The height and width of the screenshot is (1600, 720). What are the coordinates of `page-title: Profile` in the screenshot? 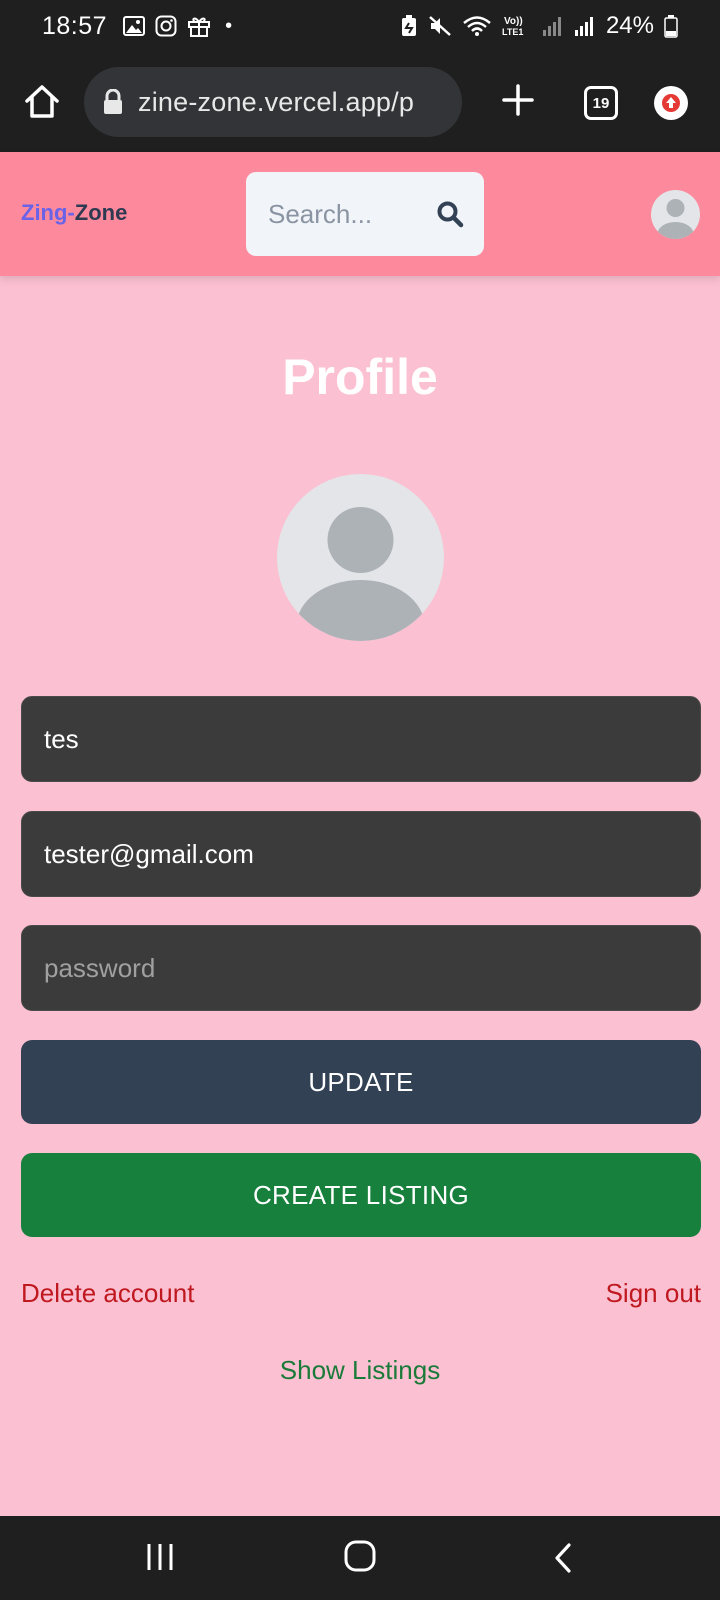 It's located at (360, 377).